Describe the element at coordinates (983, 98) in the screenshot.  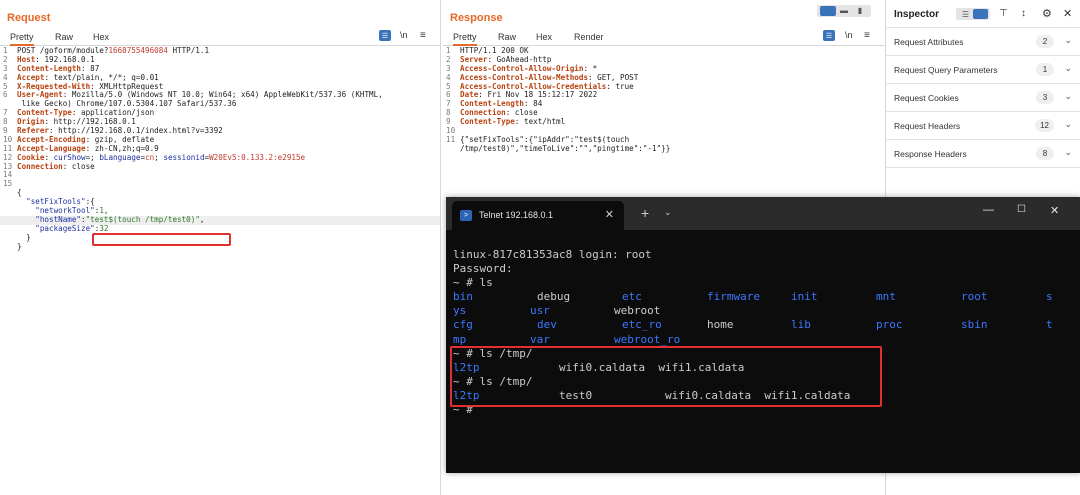
I see `inspector-row: Request Cookies 3 ⌄` at that location.